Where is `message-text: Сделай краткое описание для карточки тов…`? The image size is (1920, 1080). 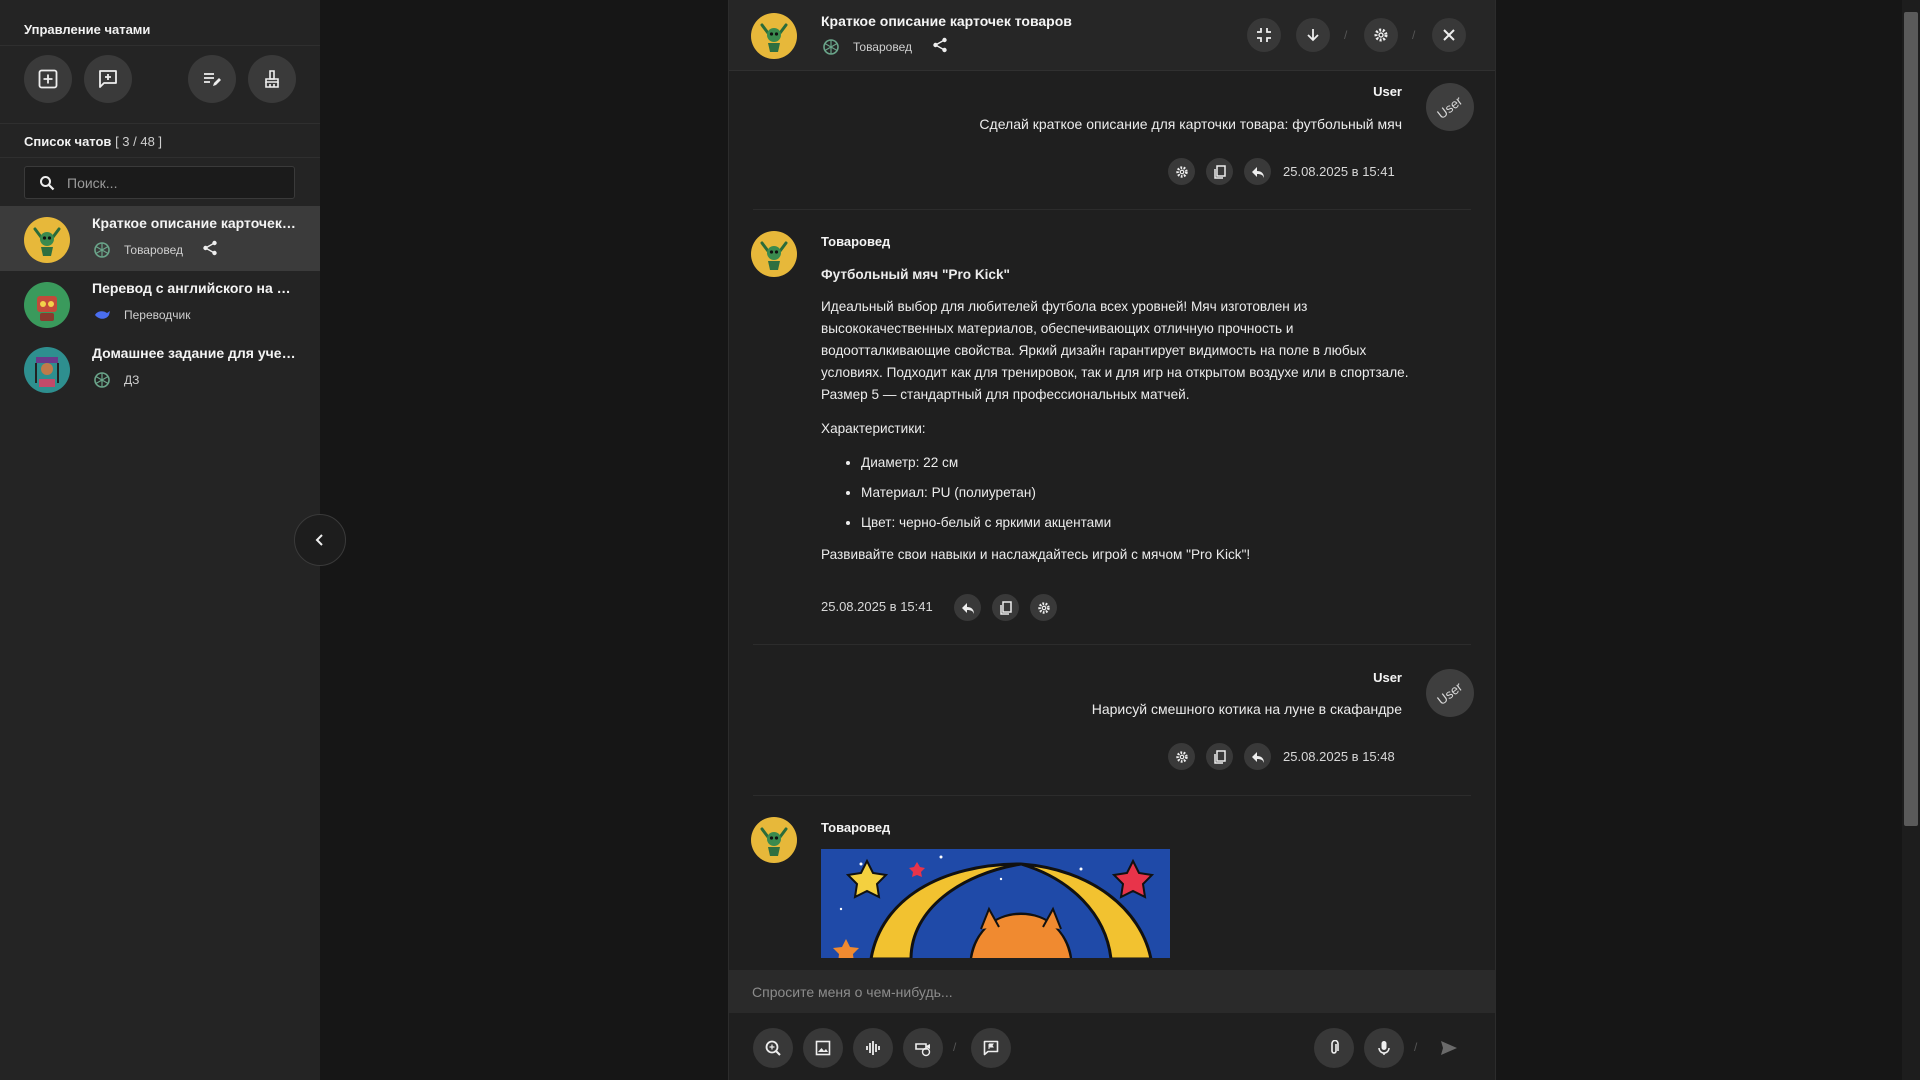
message-text: Сделай краткое описание для карточки тов… is located at coordinates (1190, 124).